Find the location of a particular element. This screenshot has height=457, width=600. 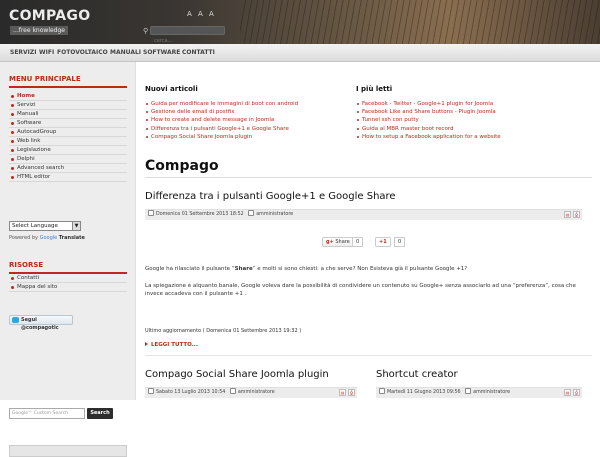

menu-item-home: Home is located at coordinates (68, 96).